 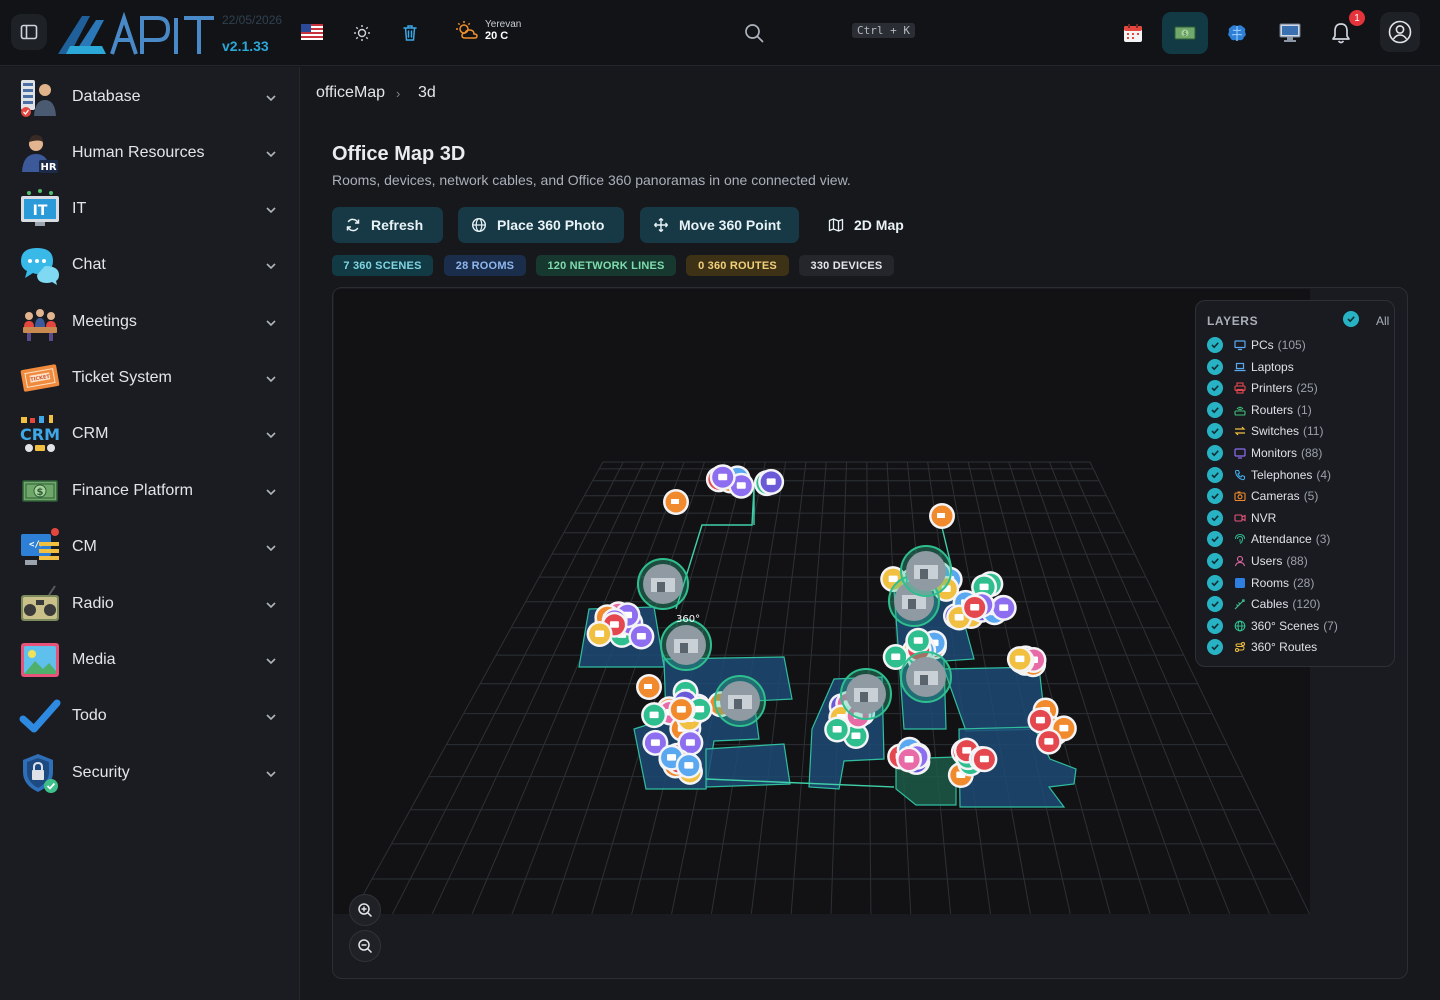 I want to click on layers-all-checkbox, so click(x=1351, y=319).